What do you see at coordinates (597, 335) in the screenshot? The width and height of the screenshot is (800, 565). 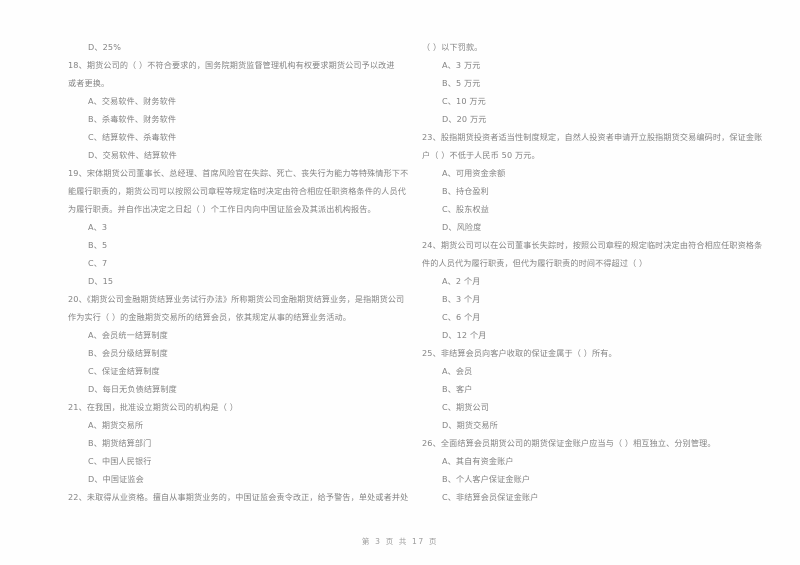 I see `option-d: D、12 个月` at bounding box center [597, 335].